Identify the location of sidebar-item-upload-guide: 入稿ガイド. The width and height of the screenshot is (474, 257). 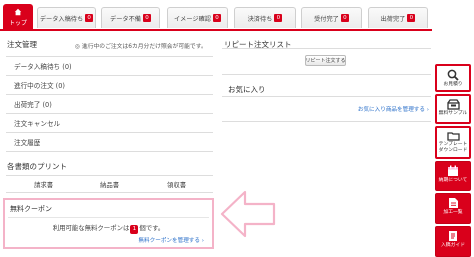
(453, 241).